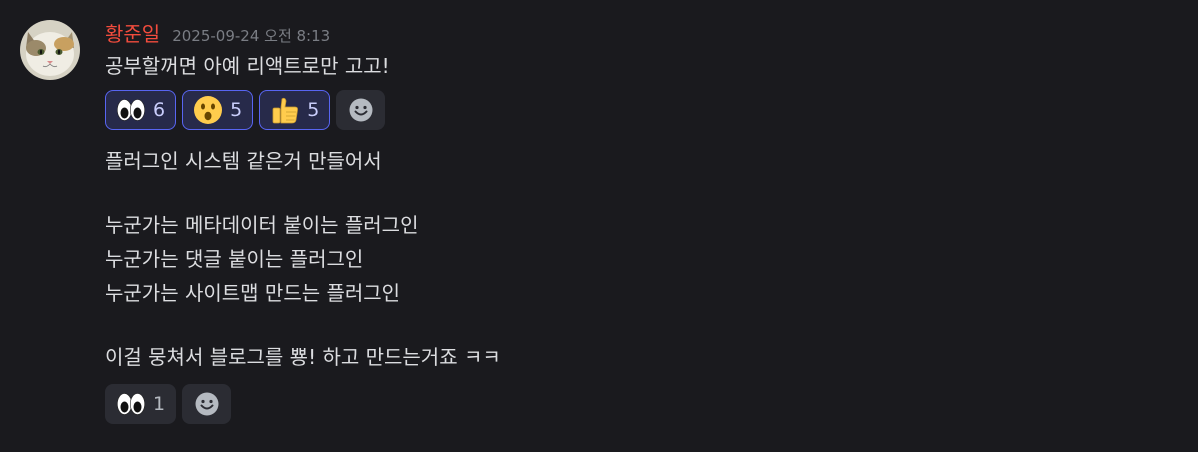  I want to click on cat-avatar-image, so click(50, 50).